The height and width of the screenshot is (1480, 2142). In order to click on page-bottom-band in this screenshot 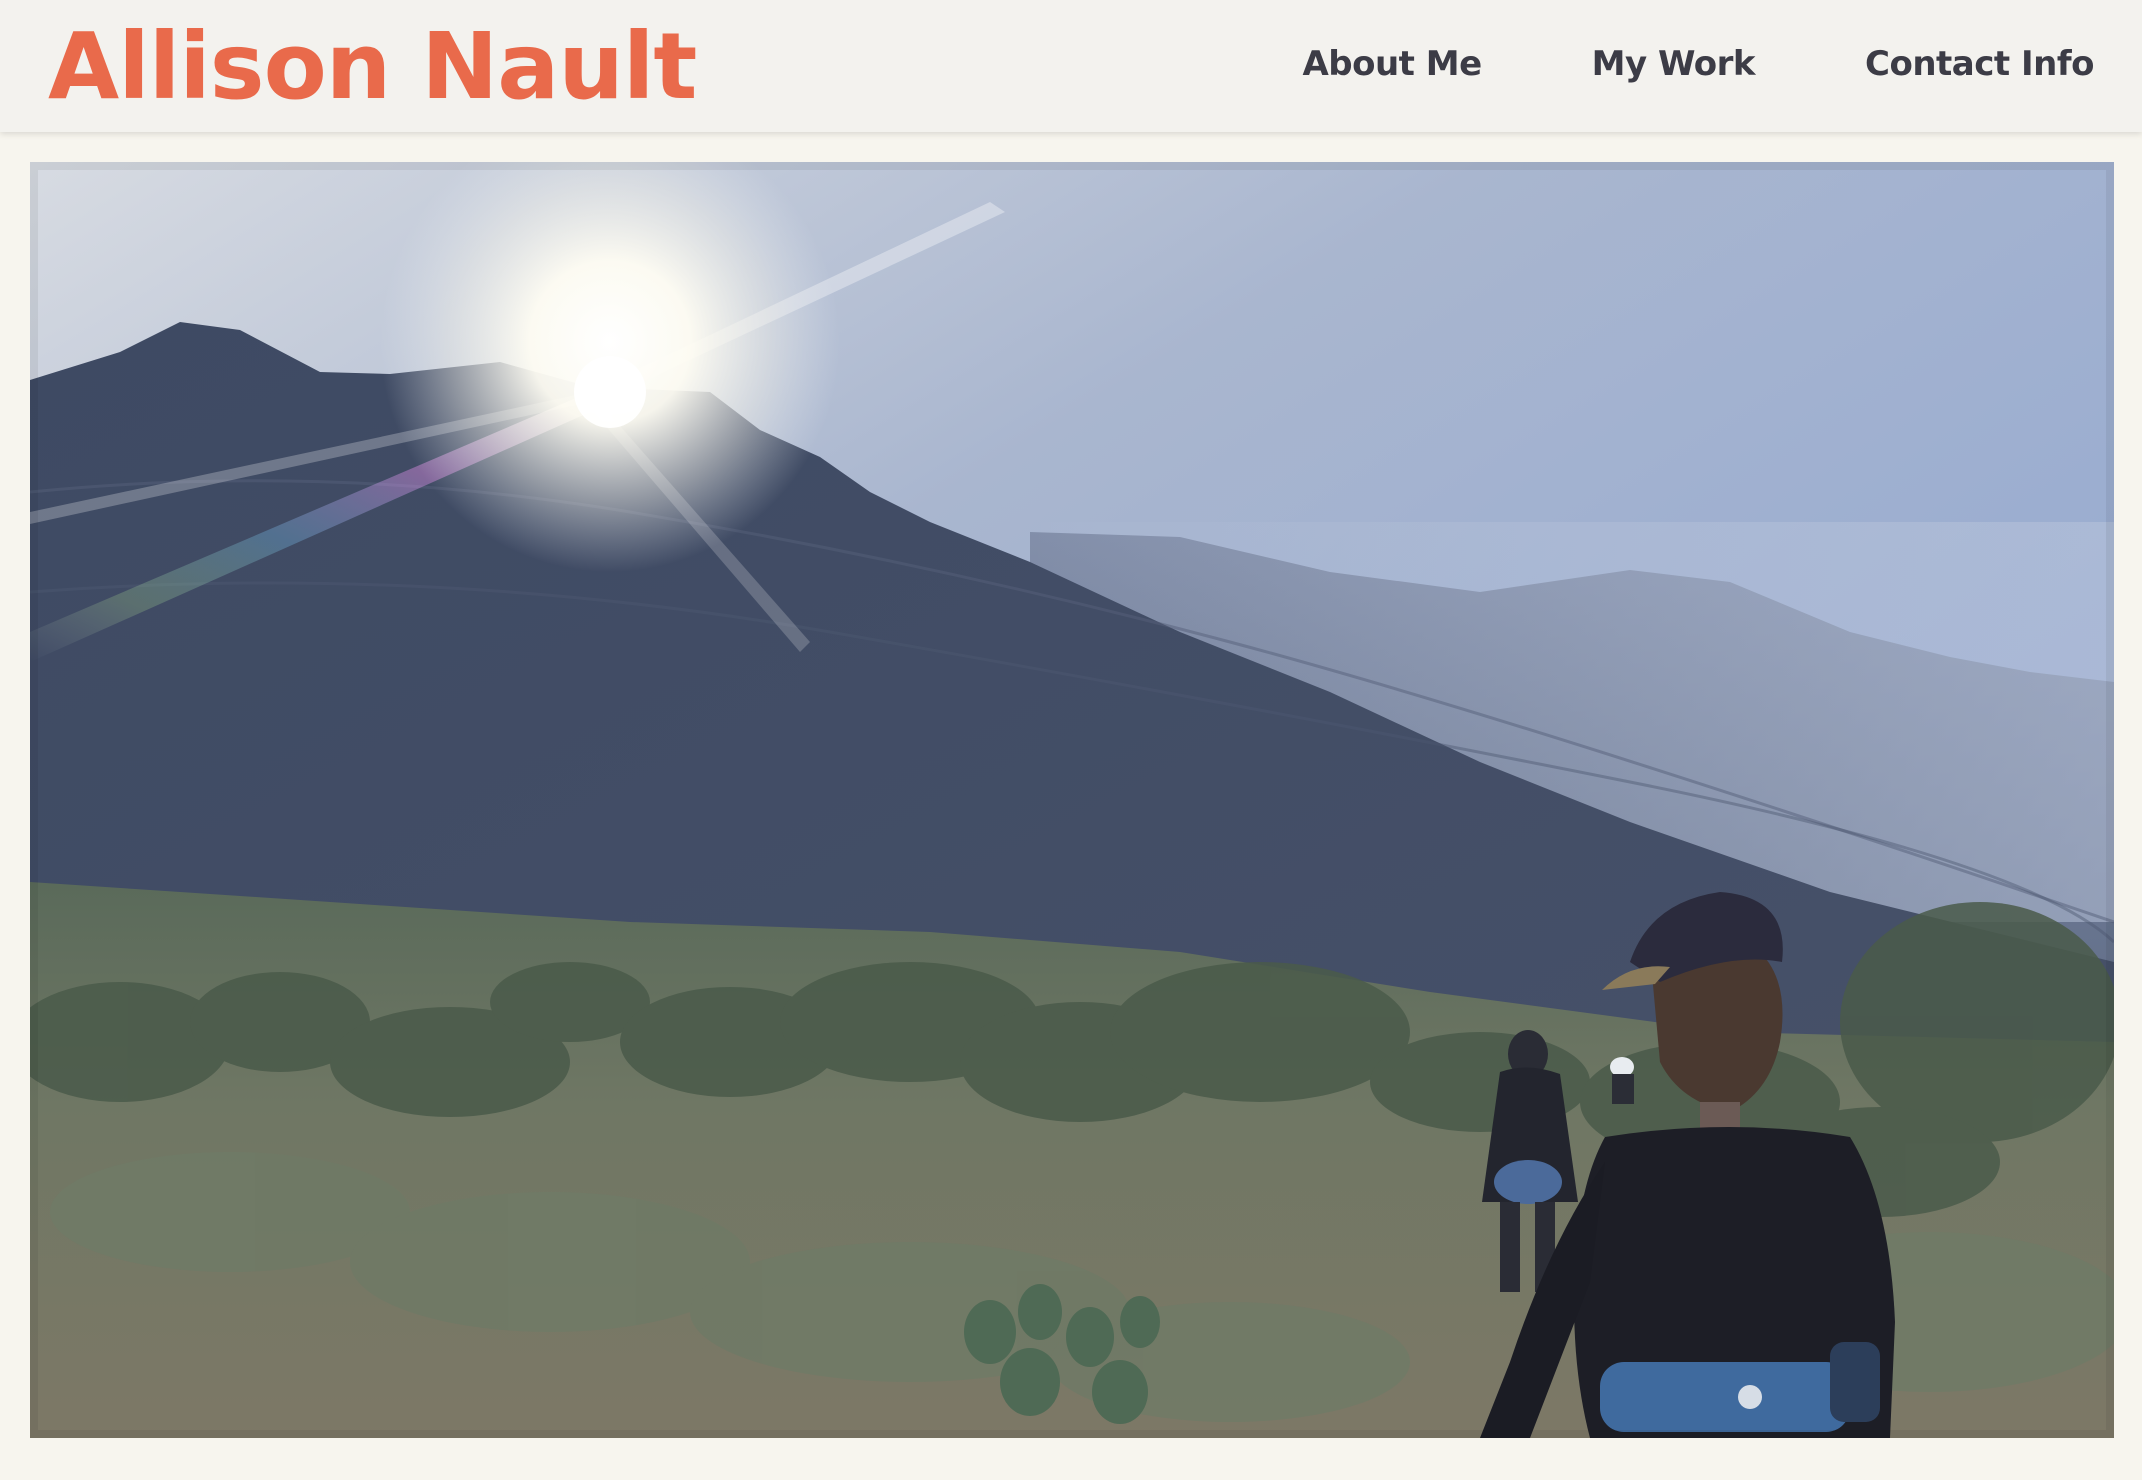, I will do `click(1071, 1463)`.